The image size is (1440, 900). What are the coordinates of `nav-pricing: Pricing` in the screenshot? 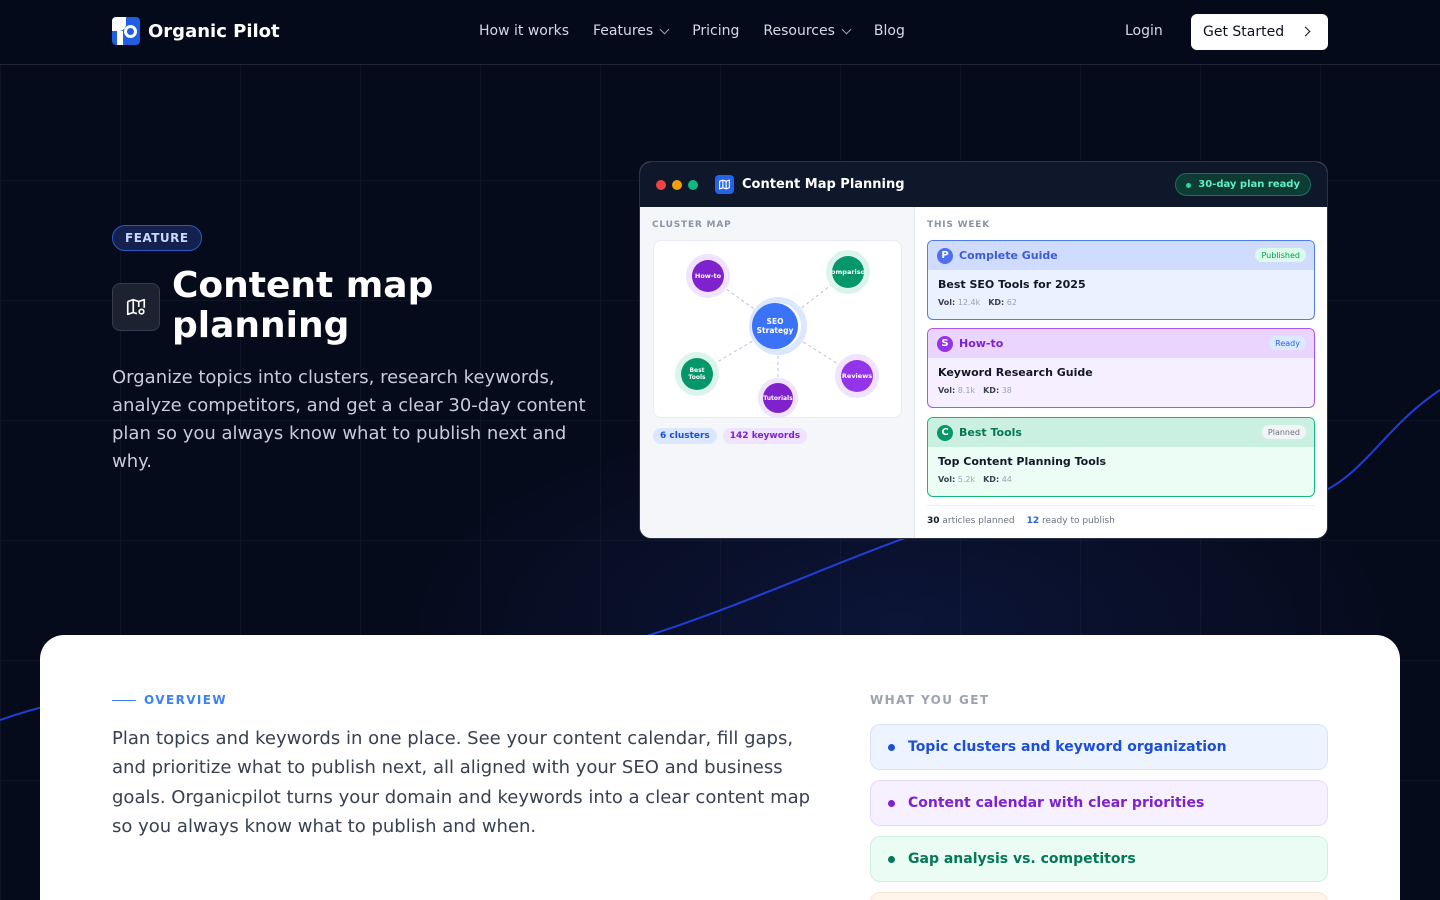 It's located at (715, 31).